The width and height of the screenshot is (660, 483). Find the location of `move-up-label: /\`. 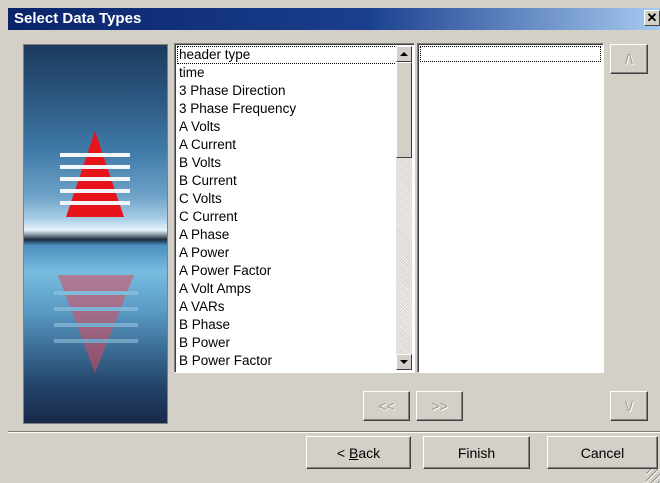

move-up-label: /\ is located at coordinates (629, 59).